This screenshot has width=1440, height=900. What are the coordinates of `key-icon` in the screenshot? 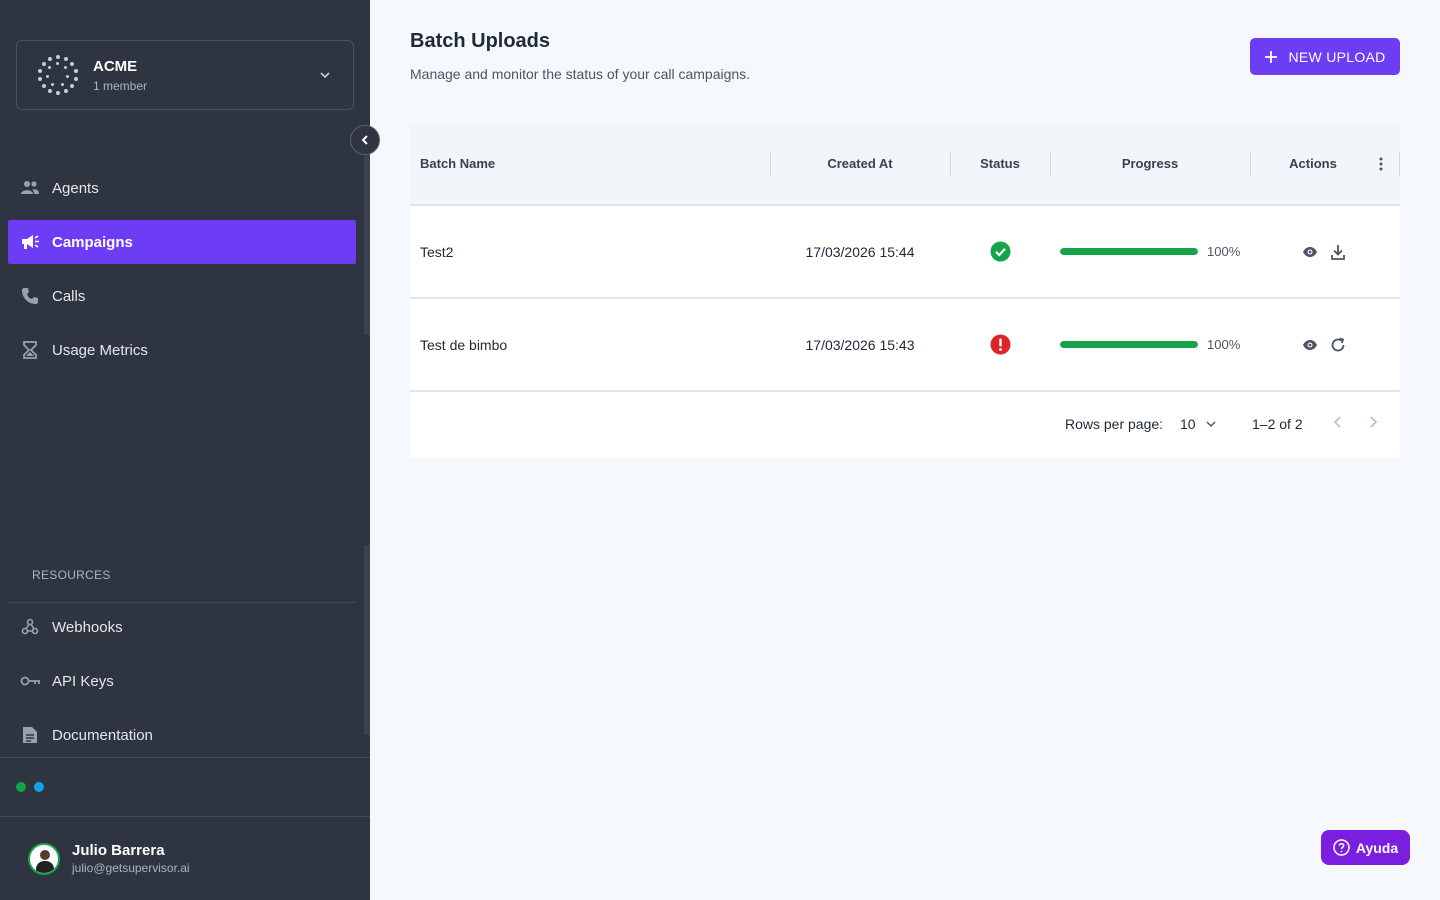 It's located at (30, 681).